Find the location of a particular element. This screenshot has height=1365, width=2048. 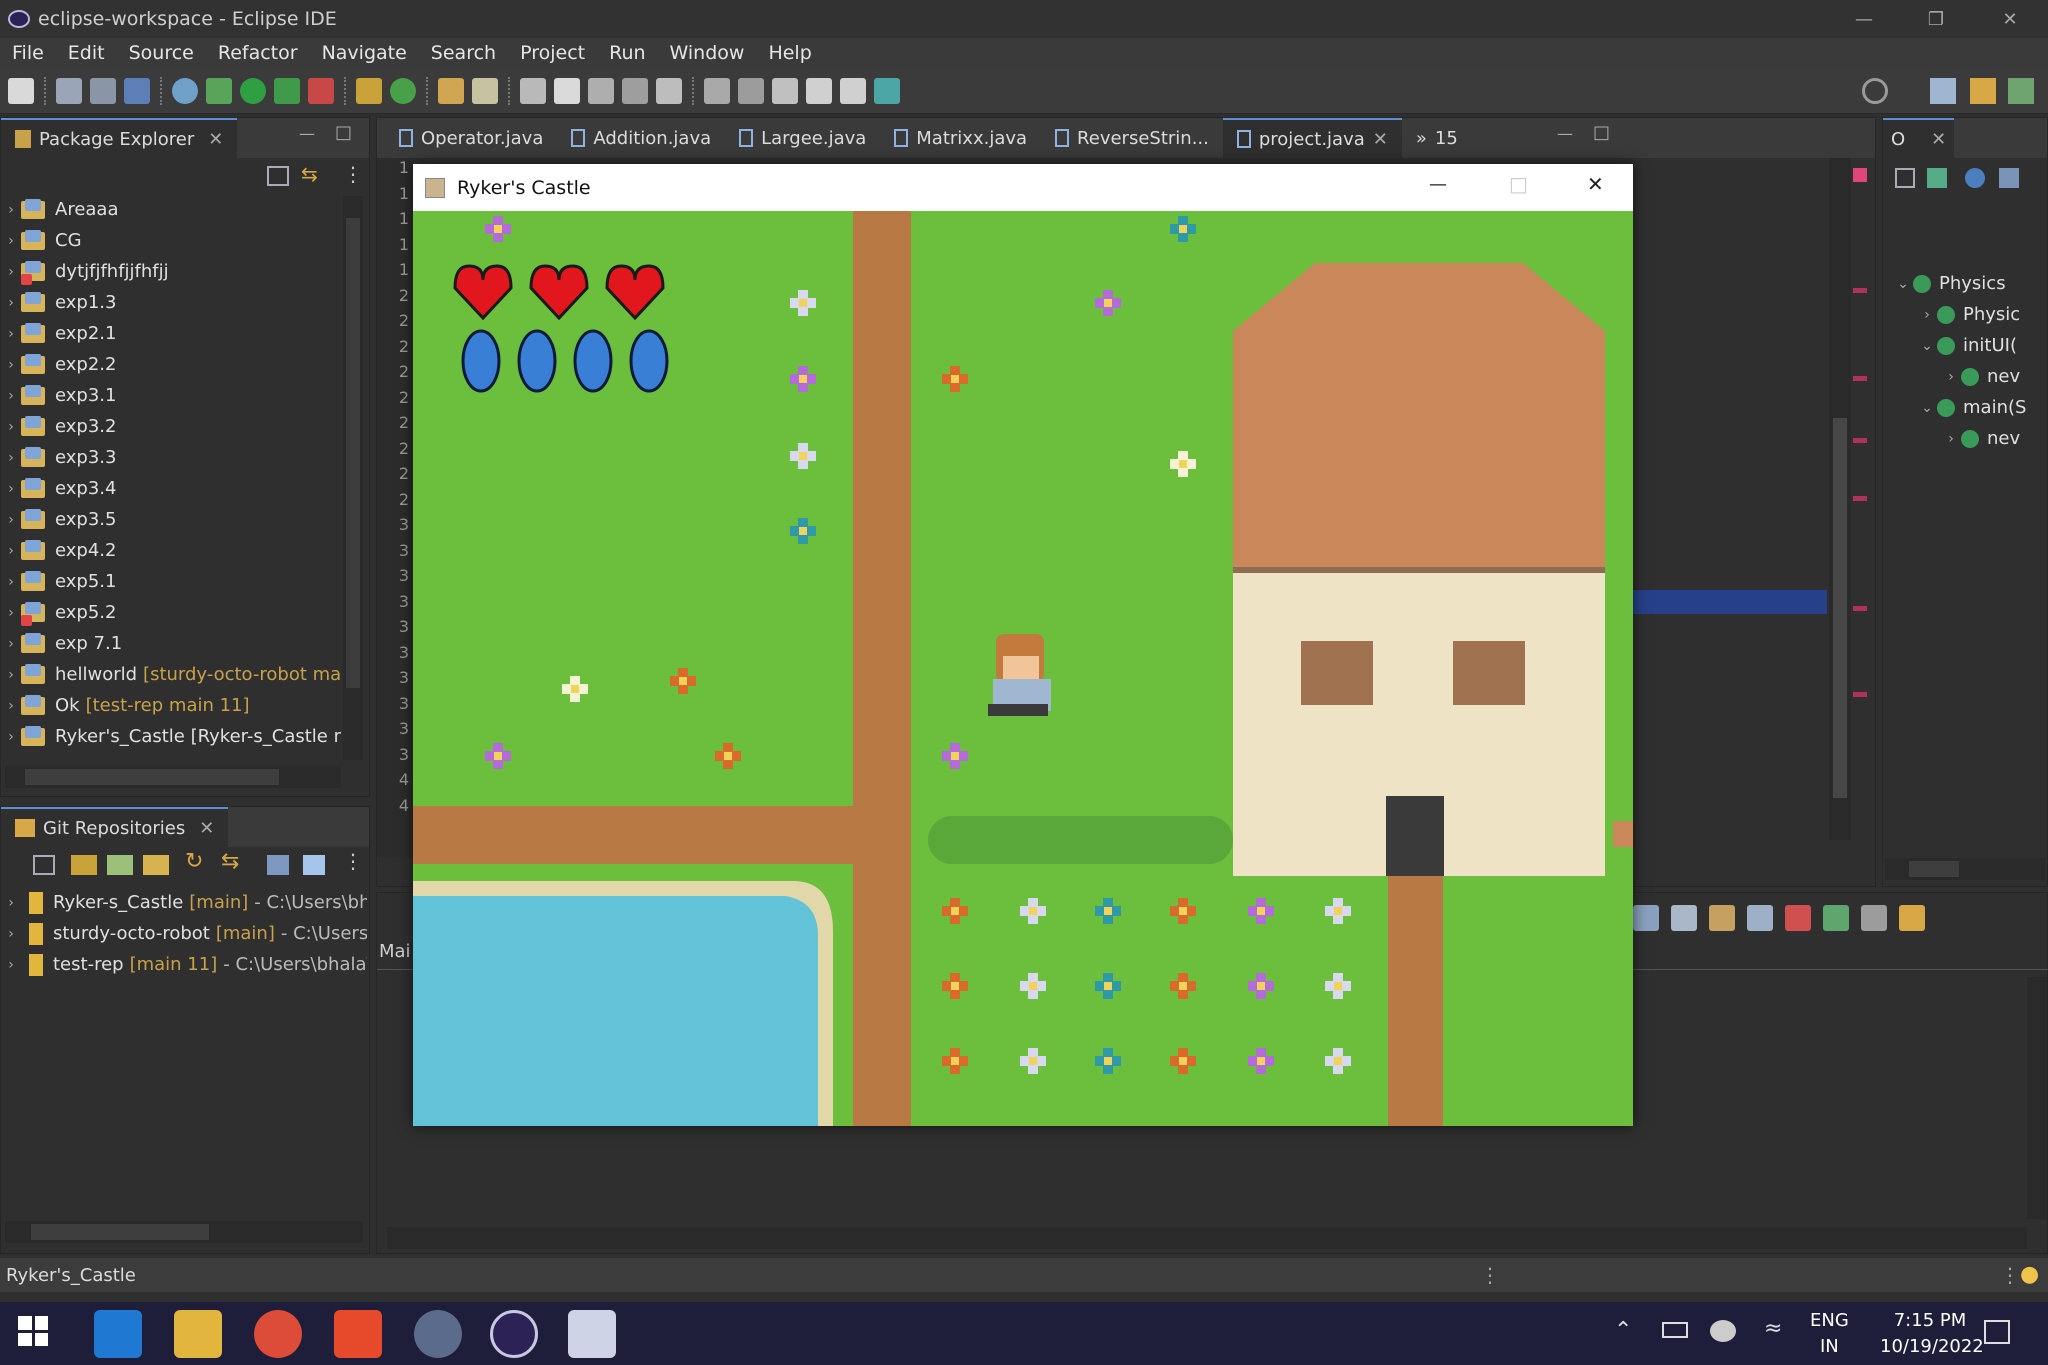

editor-tab: Largee.java is located at coordinates (802, 138).